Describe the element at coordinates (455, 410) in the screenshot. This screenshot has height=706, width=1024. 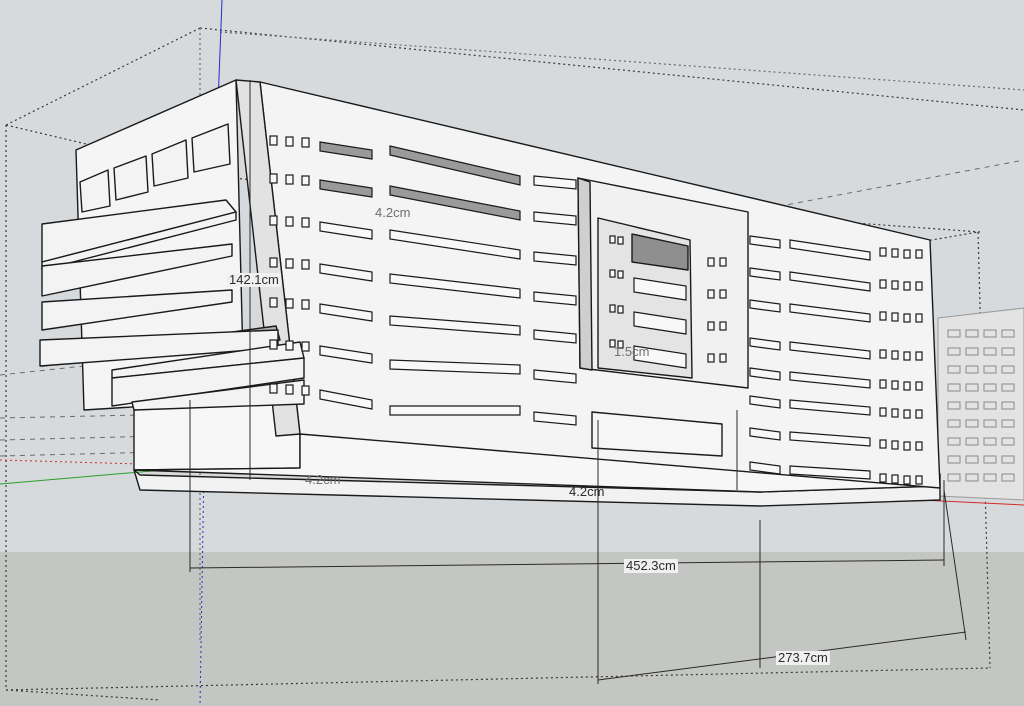
I see `window-strip` at that location.